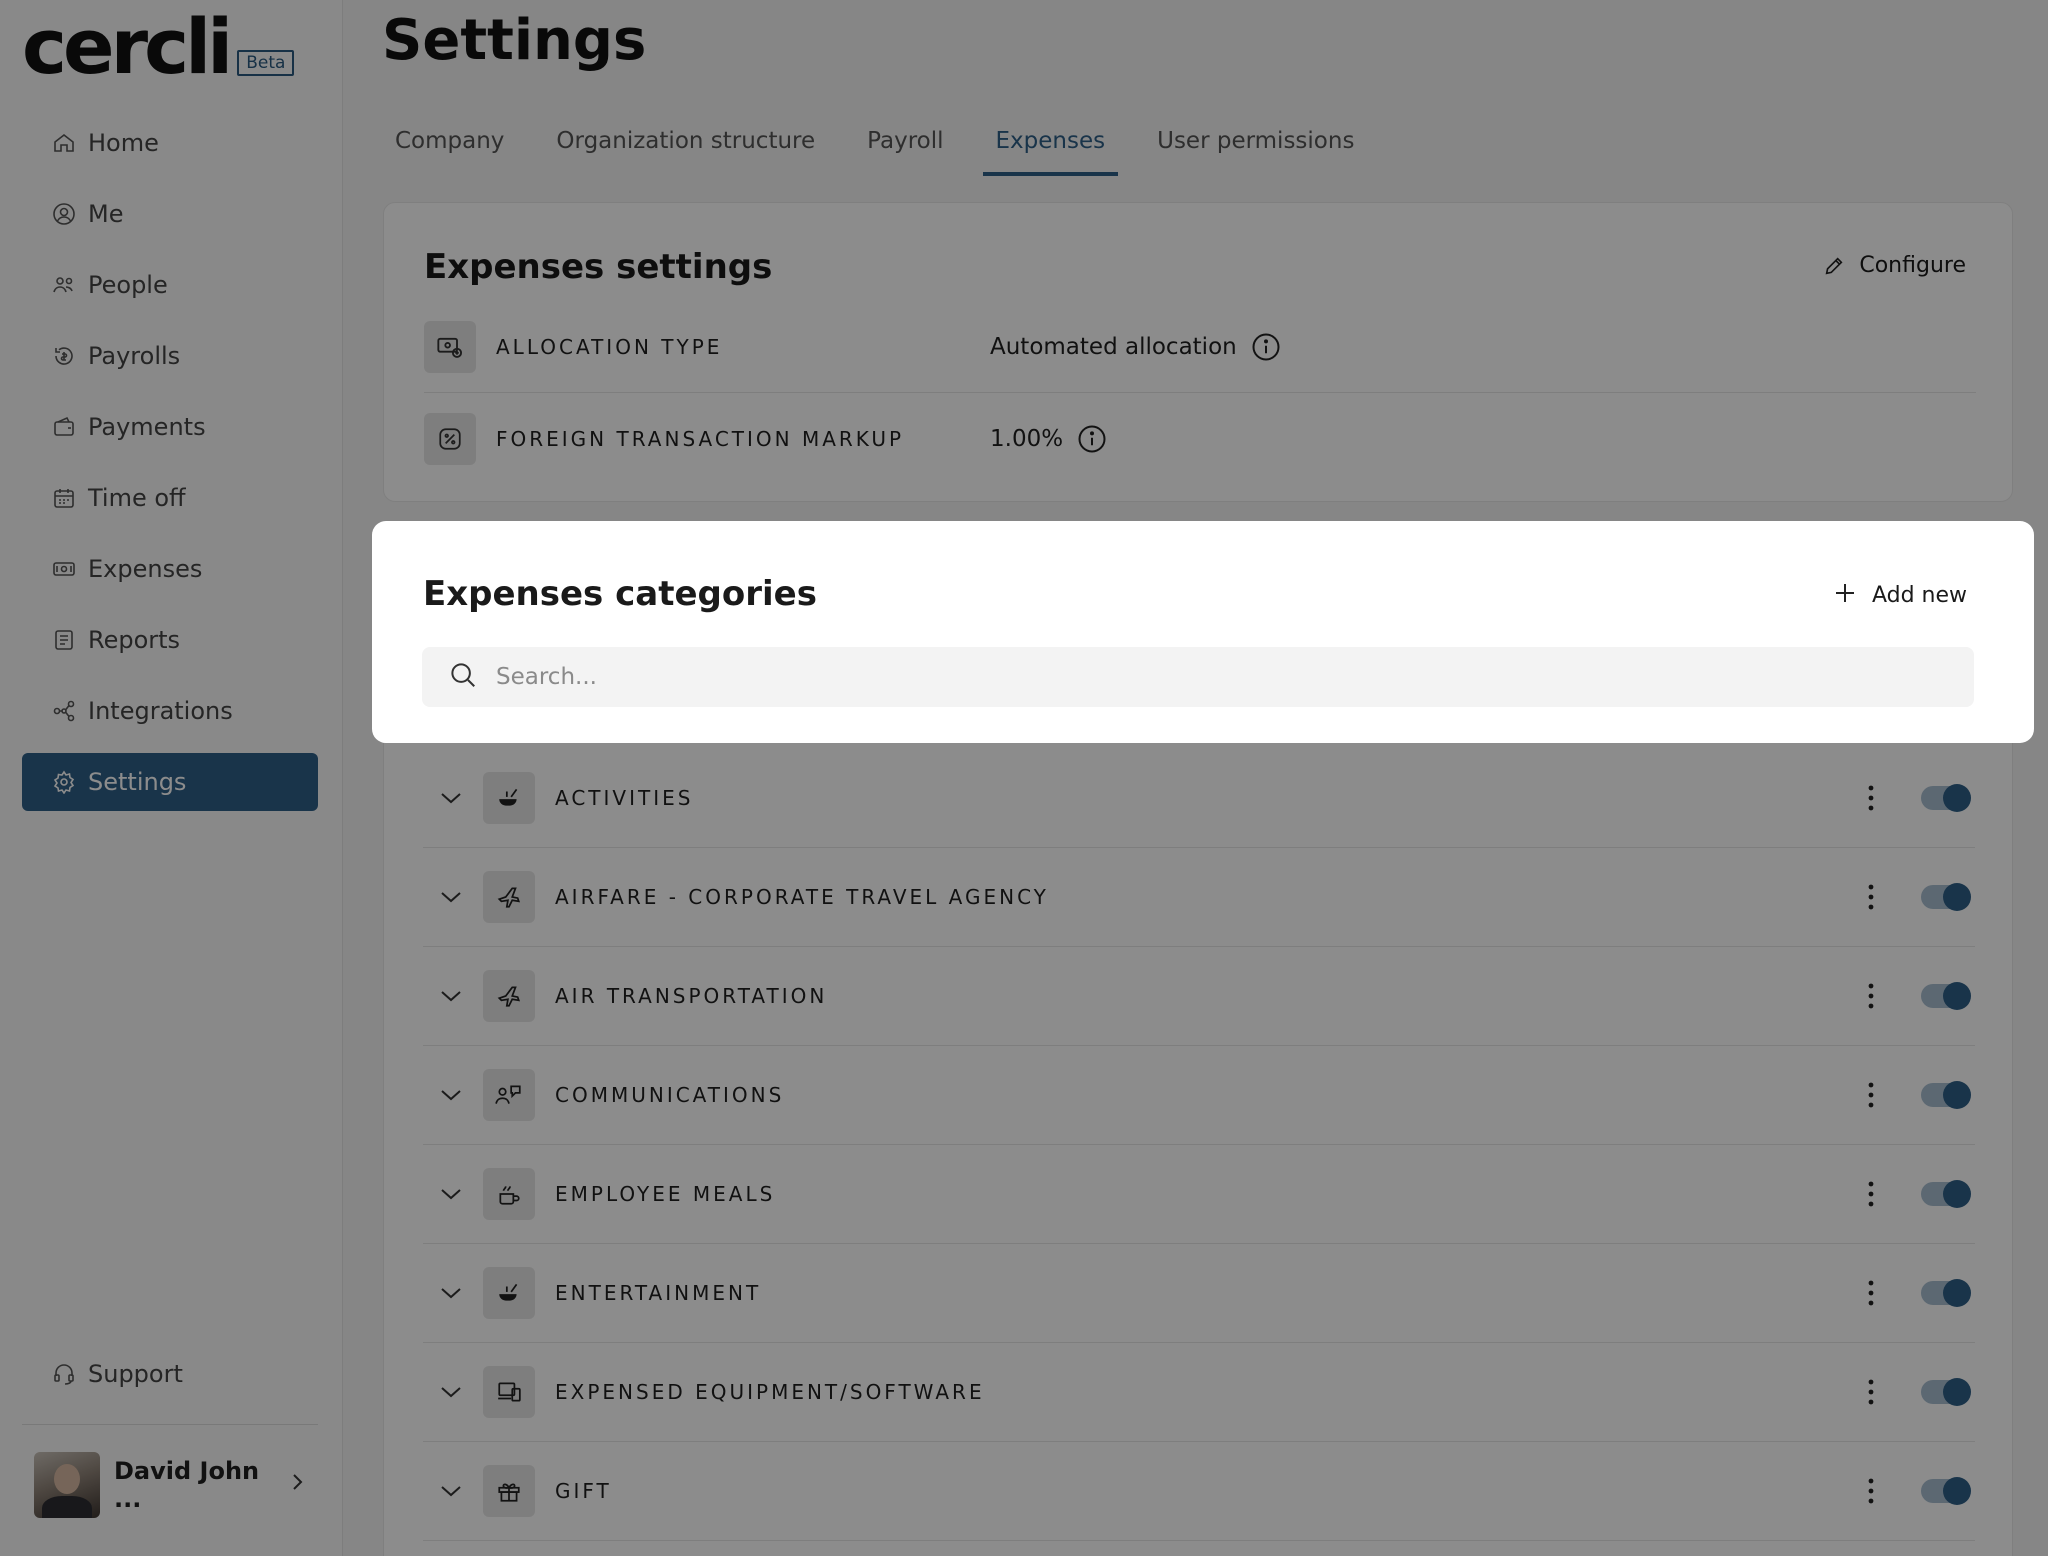 The image size is (2048, 1556). What do you see at coordinates (620, 594) in the screenshot?
I see `expenses-categories-title: Expenses categories` at bounding box center [620, 594].